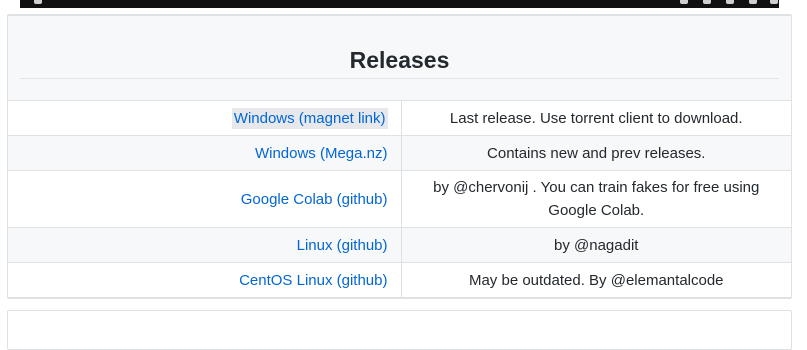 This screenshot has height=350, width=807. I want to click on play-icon, so click(38, 2).